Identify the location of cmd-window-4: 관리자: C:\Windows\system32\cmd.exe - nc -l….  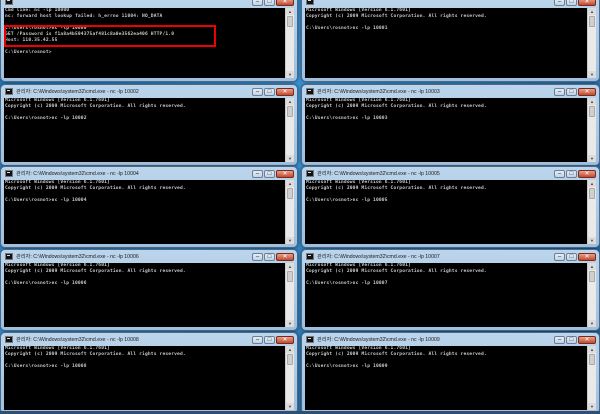
(149, 207).